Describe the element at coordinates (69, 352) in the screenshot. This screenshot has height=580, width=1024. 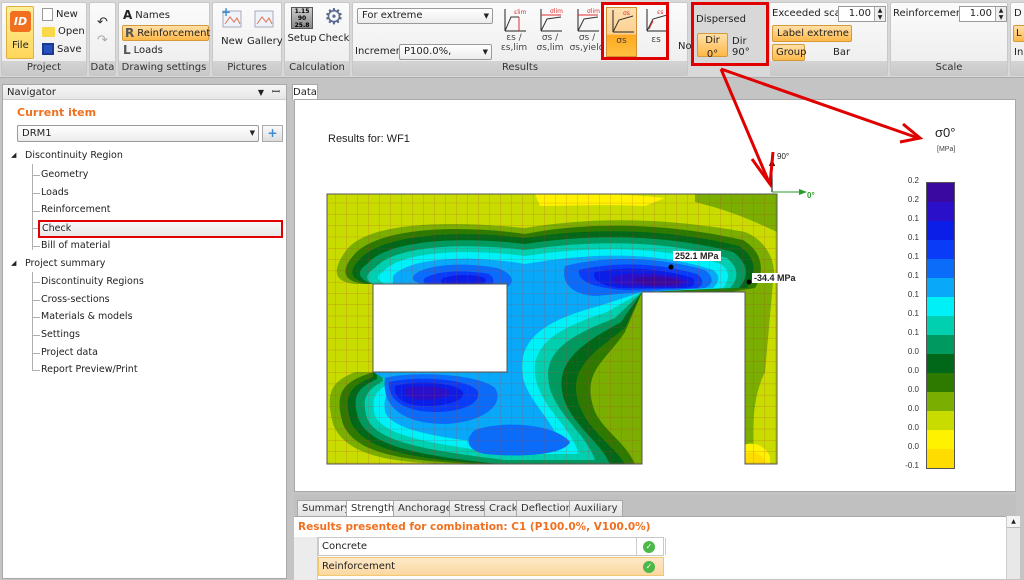
I see `tree-item-project-data: Project data` at that location.